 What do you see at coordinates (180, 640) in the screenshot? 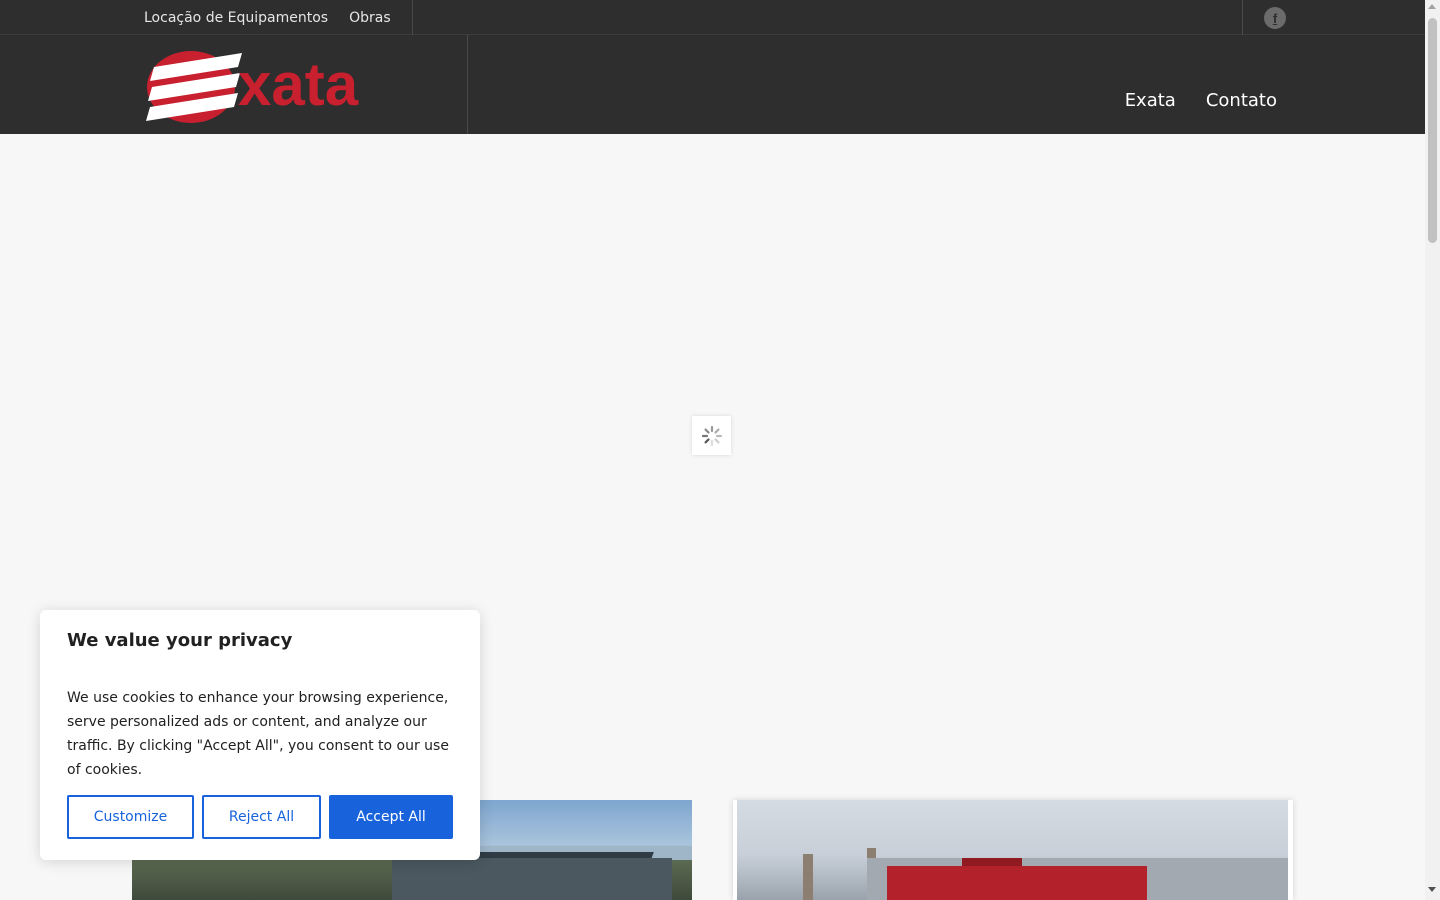
I see `cookie-title: We value your privacy` at bounding box center [180, 640].